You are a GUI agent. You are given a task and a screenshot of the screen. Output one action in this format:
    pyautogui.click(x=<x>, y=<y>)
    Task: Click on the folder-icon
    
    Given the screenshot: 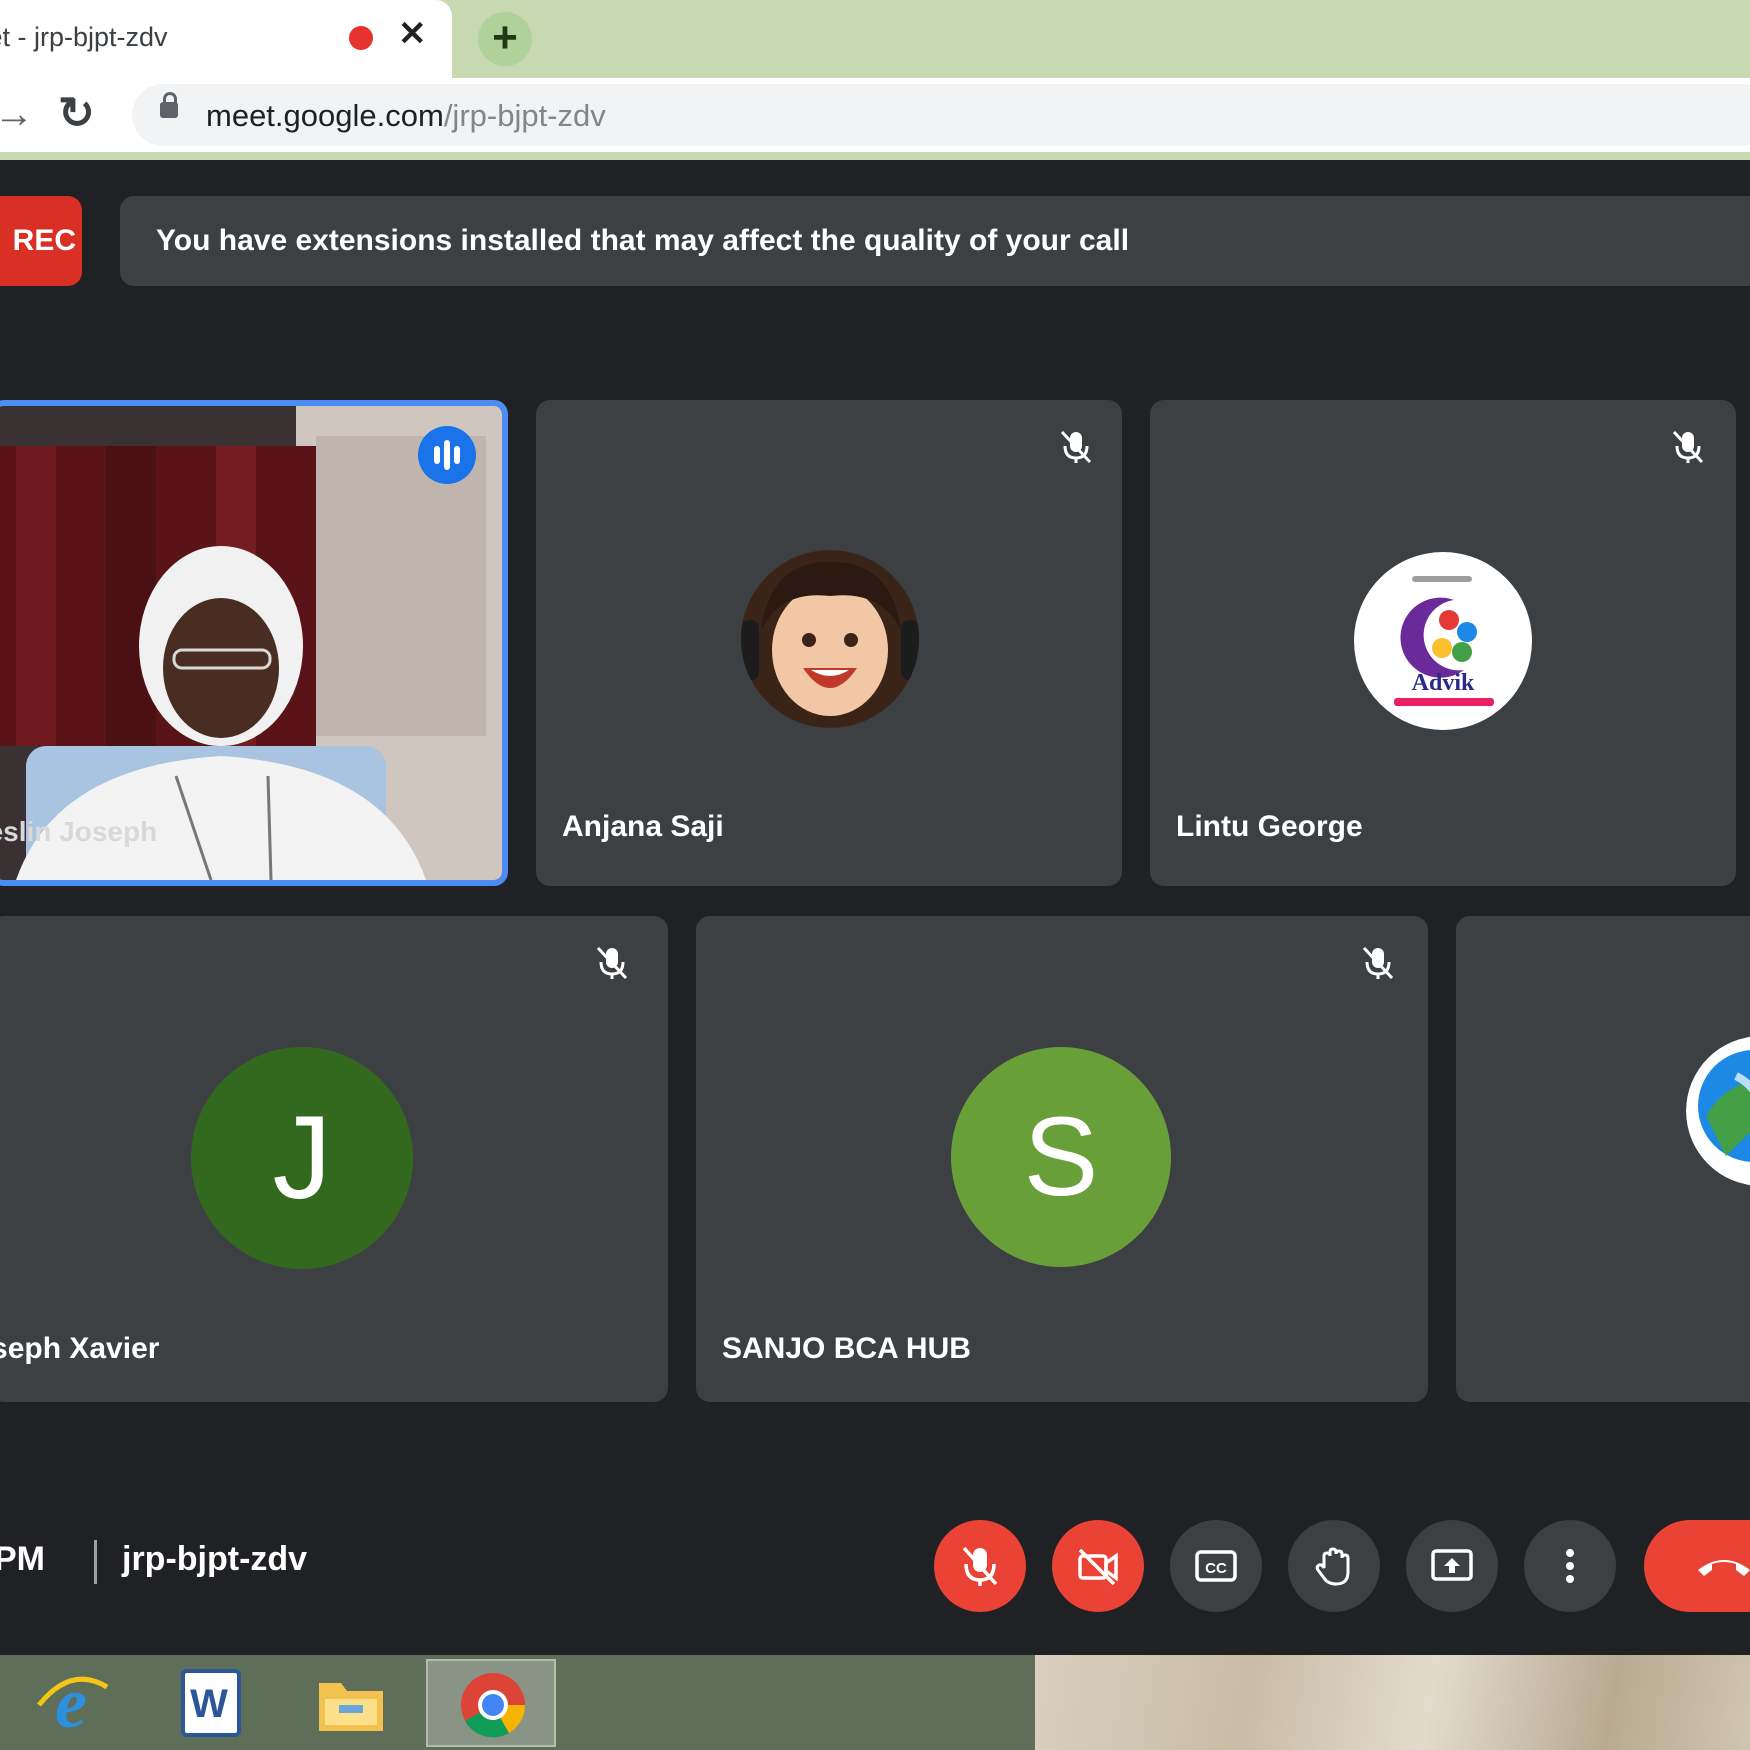 What is the action you would take?
    pyautogui.click(x=351, y=1707)
    